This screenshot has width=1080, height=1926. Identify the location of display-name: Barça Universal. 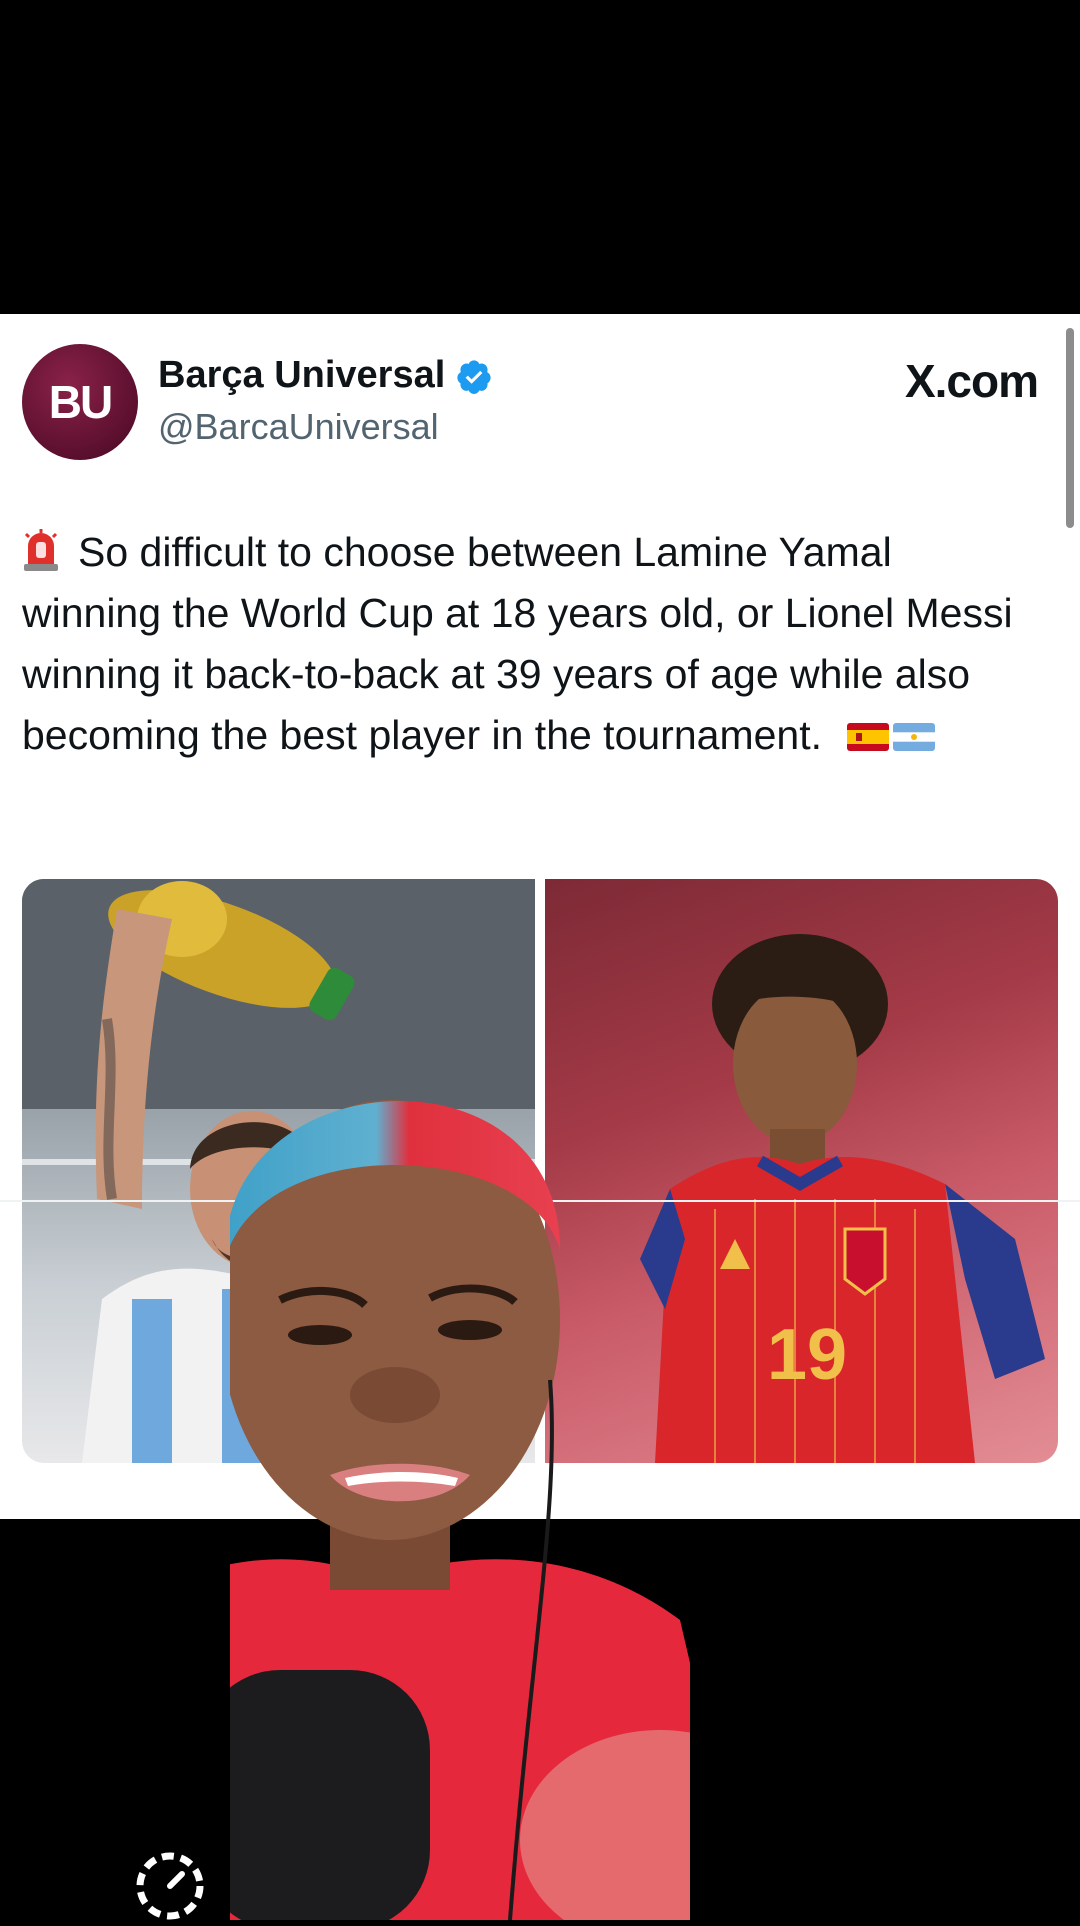
(301, 375).